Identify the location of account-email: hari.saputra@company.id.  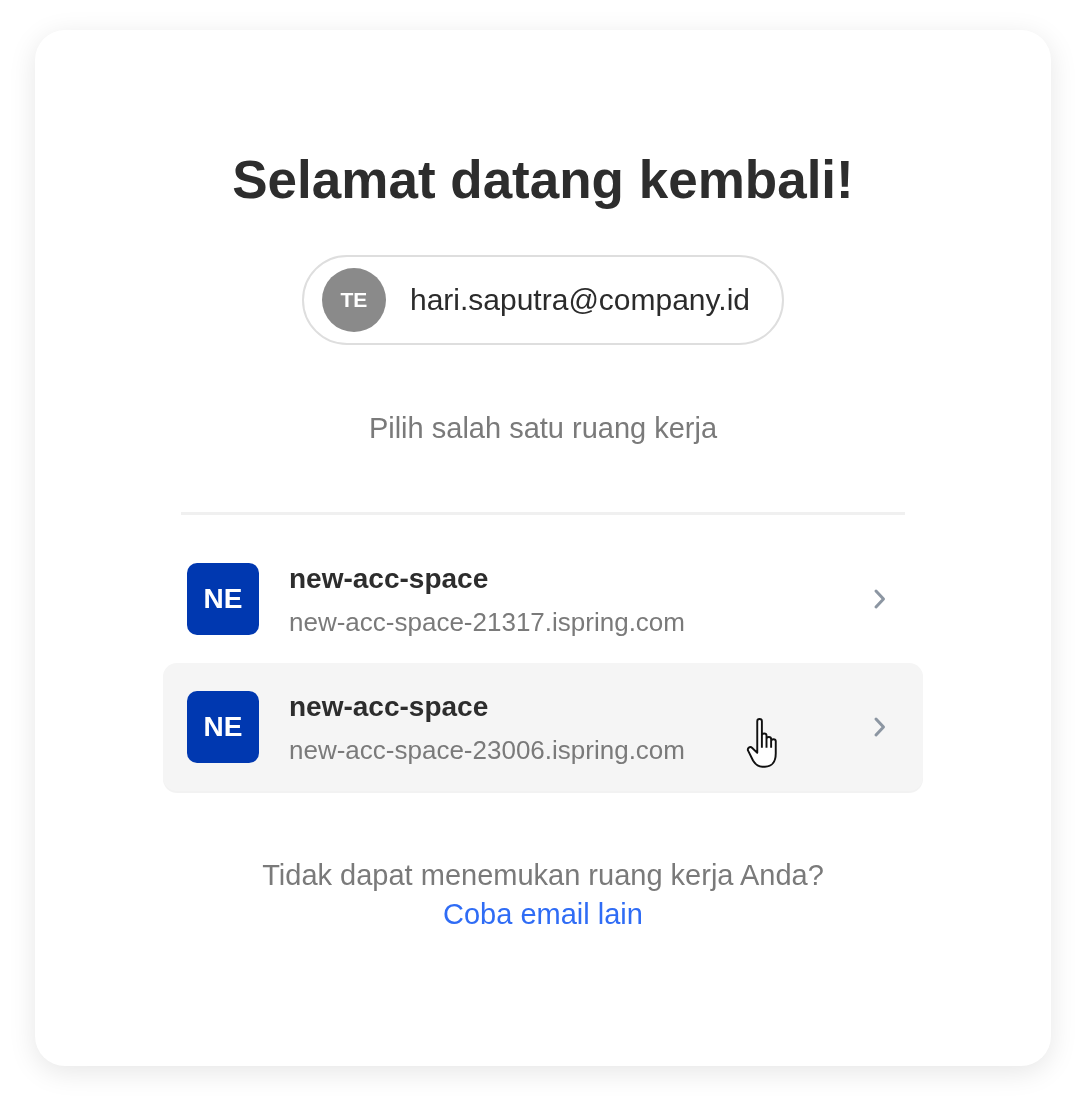
(580, 300).